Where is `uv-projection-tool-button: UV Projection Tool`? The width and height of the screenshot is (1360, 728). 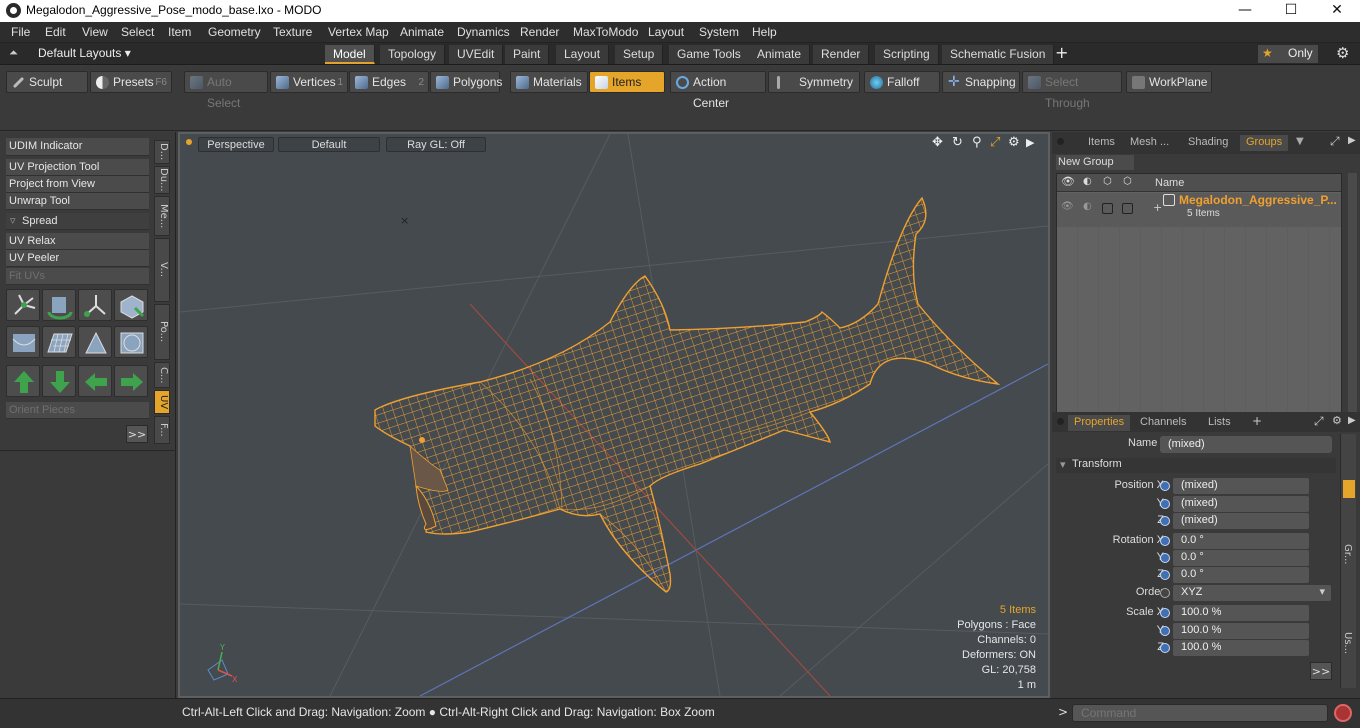 uv-projection-tool-button: UV Projection Tool is located at coordinates (77, 167).